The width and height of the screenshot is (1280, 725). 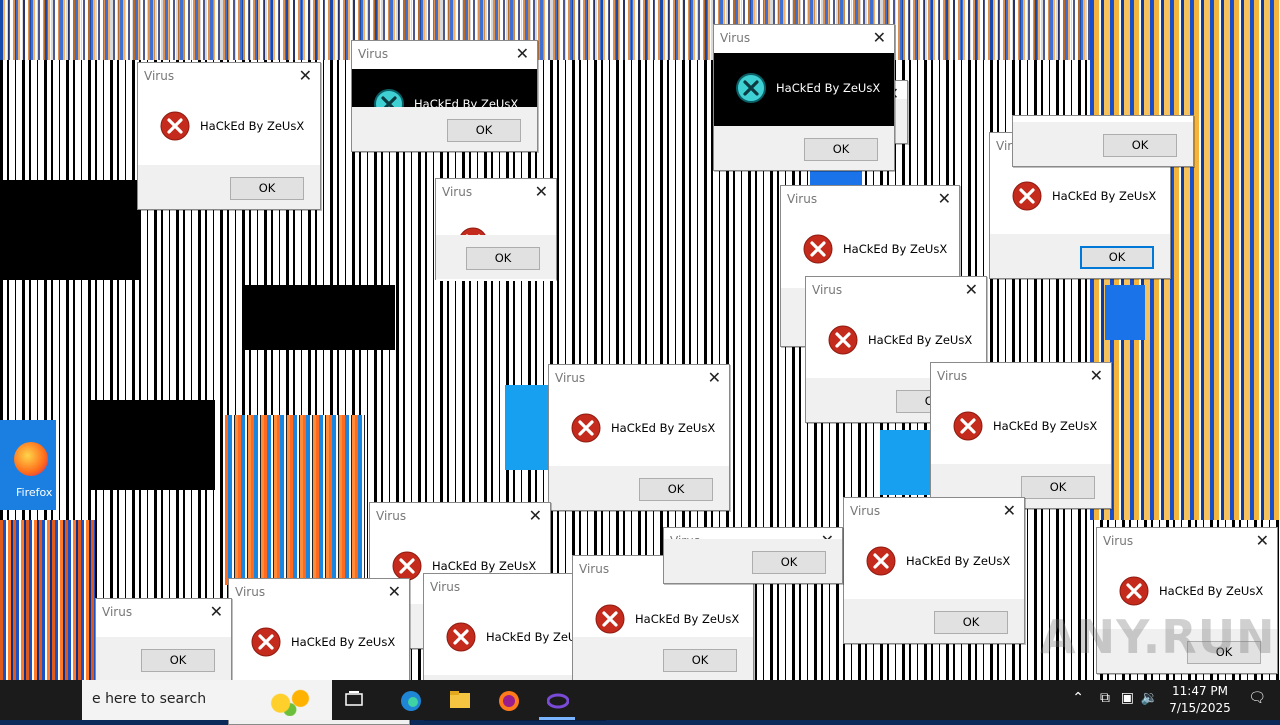 I want to click on network-wired-icon: ▣, so click(x=1127, y=698).